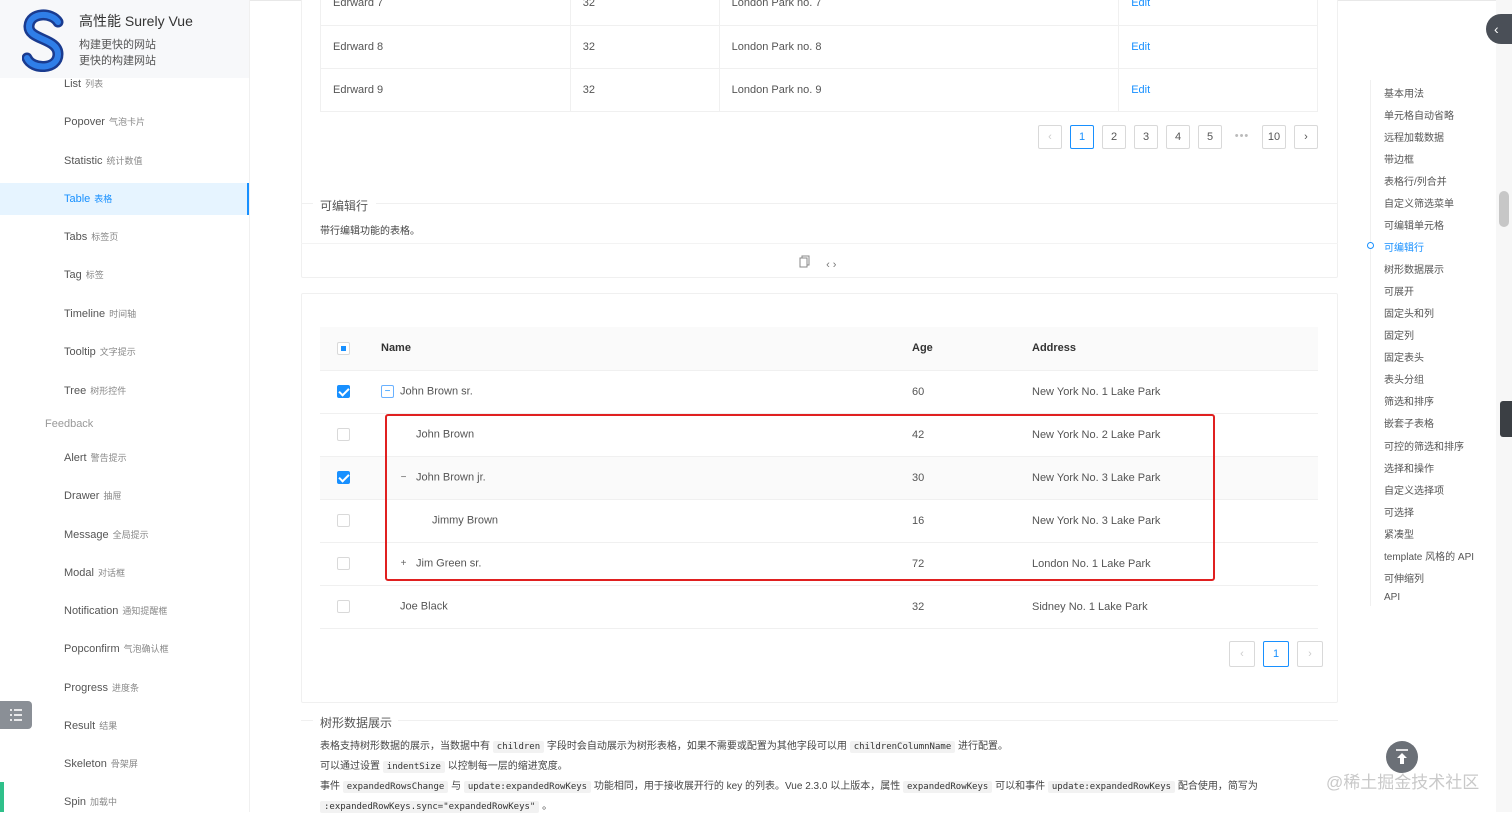 The width and height of the screenshot is (1512, 813). What do you see at coordinates (1409, 467) in the screenshot?
I see `anchor-link: 选择和操作` at bounding box center [1409, 467].